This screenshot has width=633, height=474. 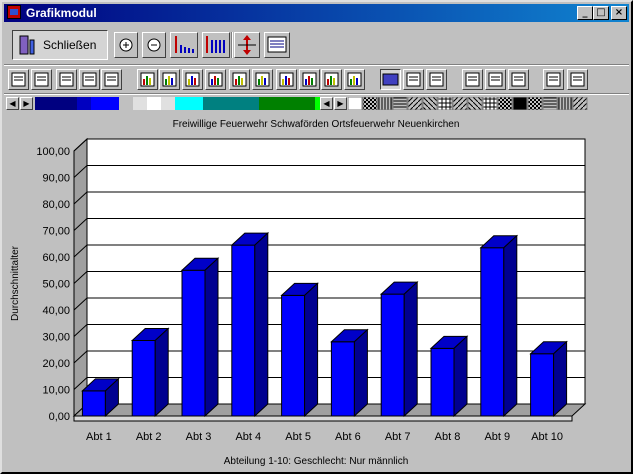 I want to click on hbar-chart-icon, so click(x=169, y=79).